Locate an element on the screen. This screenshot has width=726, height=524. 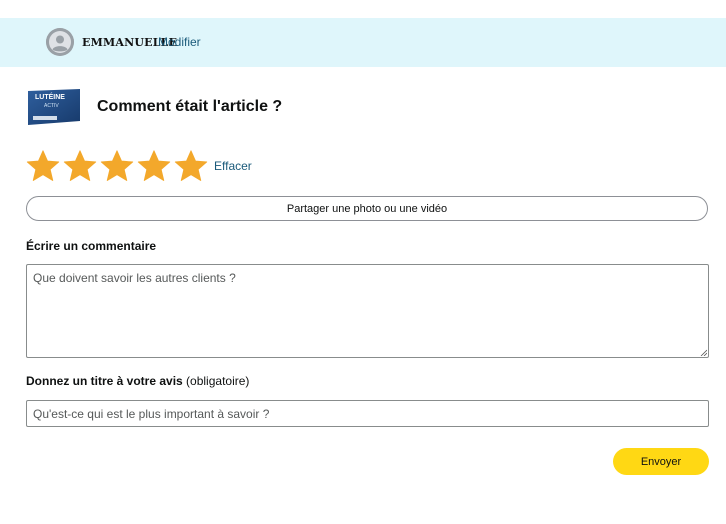
modify-profile-link: Modifier is located at coordinates (179, 42).